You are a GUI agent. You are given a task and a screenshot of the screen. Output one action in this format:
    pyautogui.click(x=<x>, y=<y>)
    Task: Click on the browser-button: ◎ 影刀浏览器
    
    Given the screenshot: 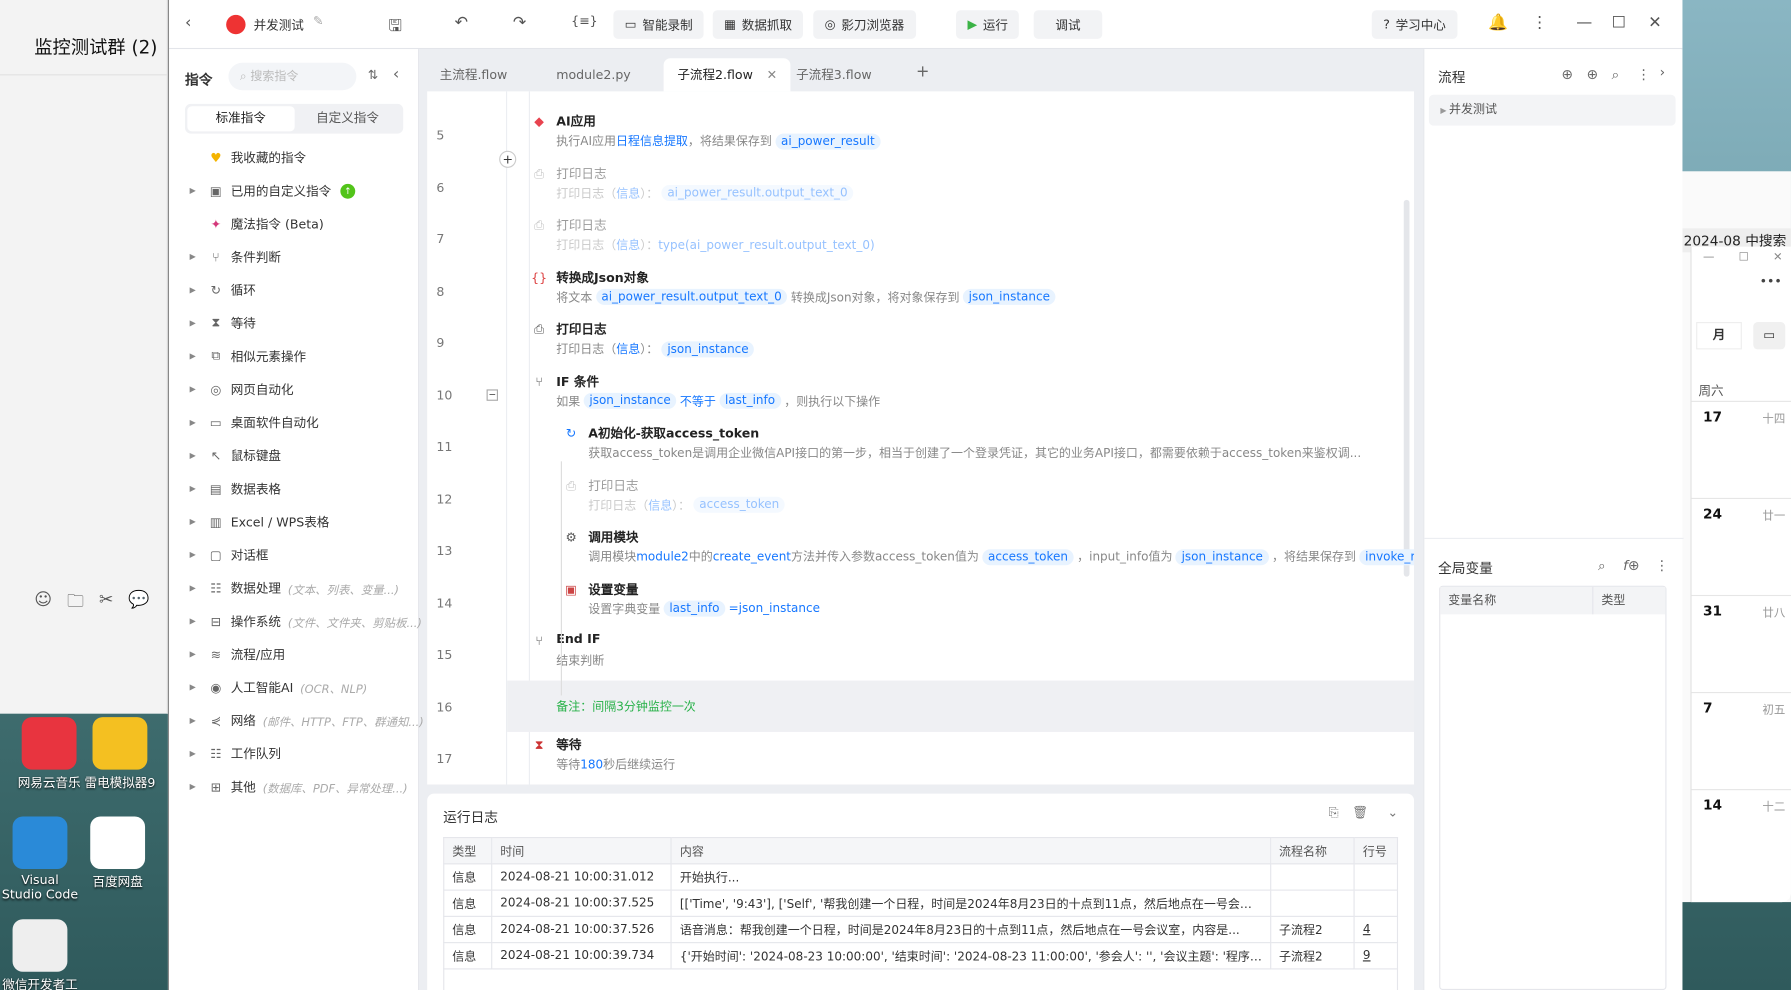 What is the action you would take?
    pyautogui.click(x=864, y=24)
    